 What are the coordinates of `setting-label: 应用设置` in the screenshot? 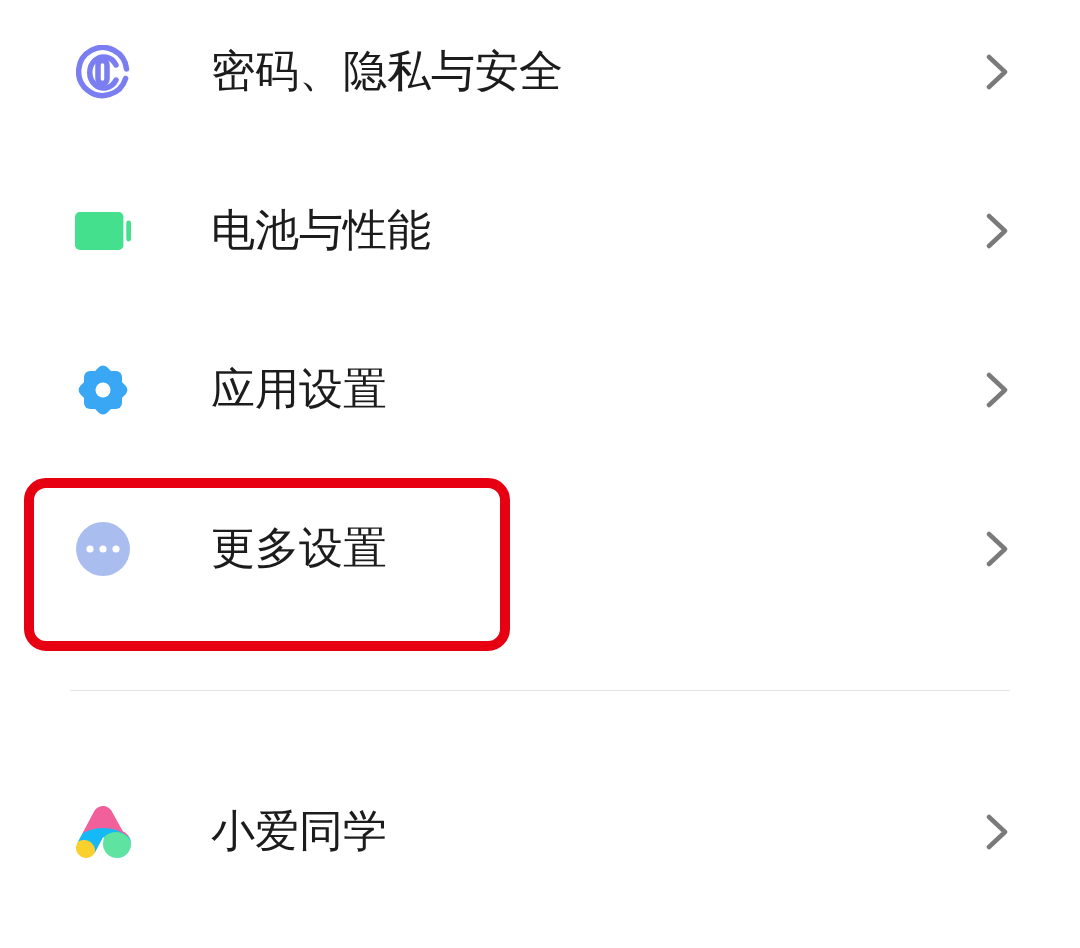 It's located at (598, 389).